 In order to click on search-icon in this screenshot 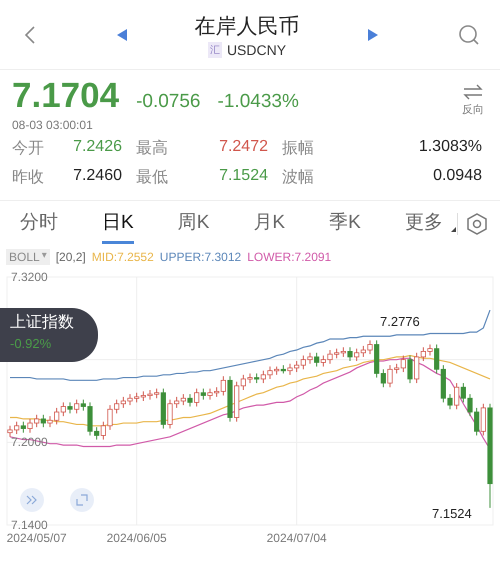, I will do `click(469, 35)`.